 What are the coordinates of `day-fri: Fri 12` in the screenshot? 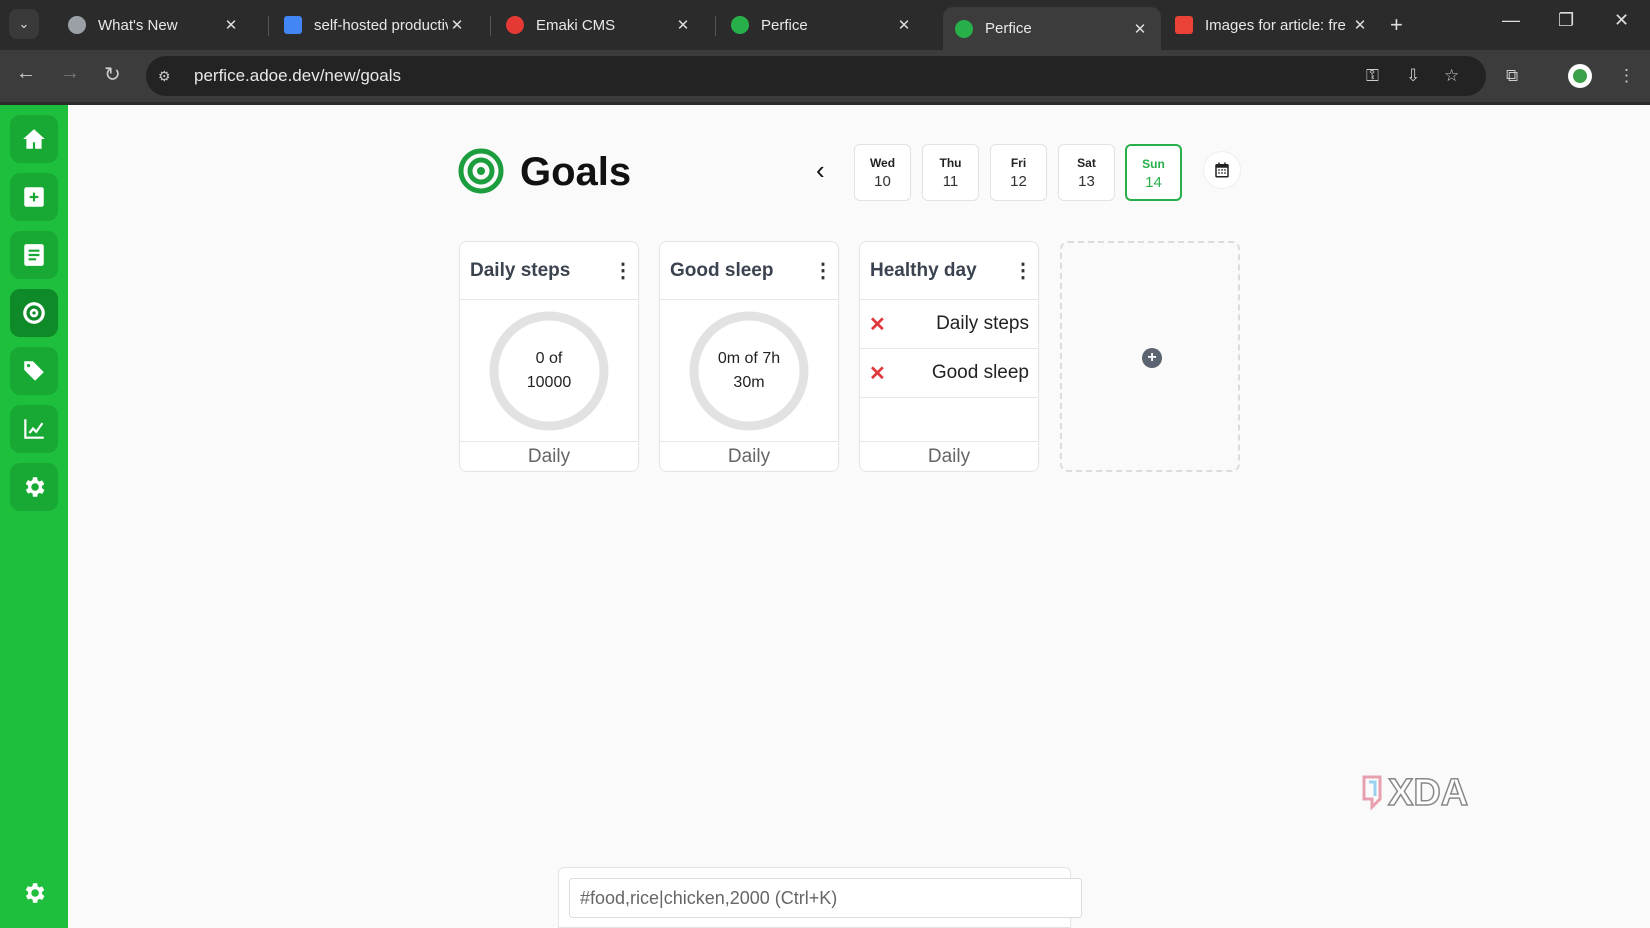 It's located at (1018, 172).